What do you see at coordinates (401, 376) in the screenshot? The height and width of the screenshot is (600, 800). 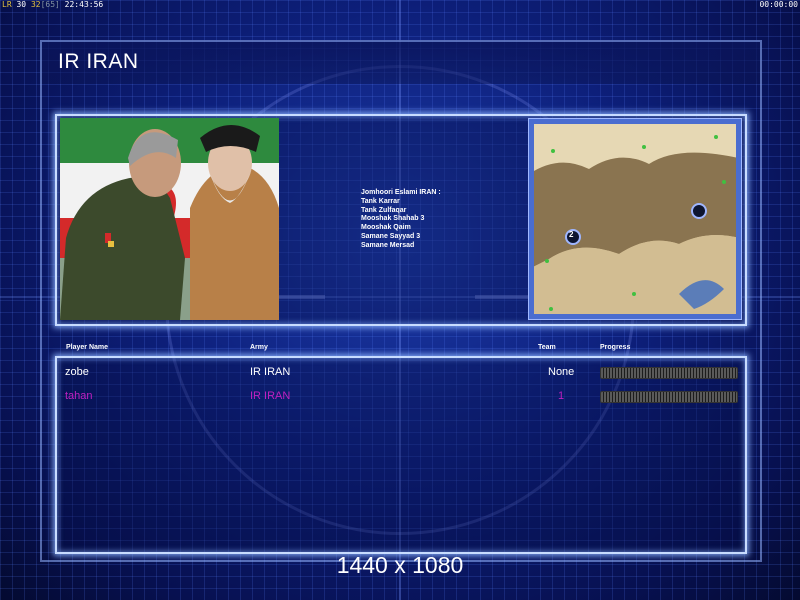 I see `table-row: zobe IR IRAN None` at bounding box center [401, 376].